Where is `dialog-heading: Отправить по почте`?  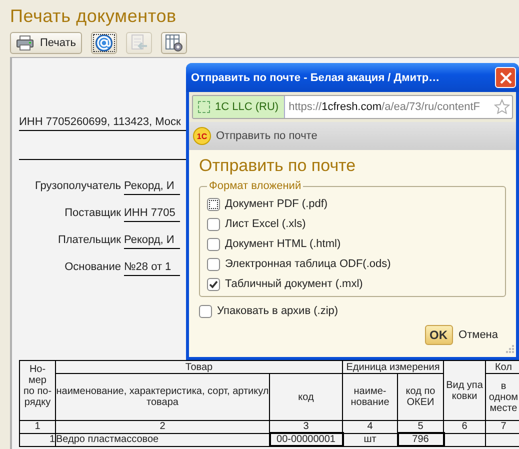
dialog-heading: Отправить по почте is located at coordinates (278, 165).